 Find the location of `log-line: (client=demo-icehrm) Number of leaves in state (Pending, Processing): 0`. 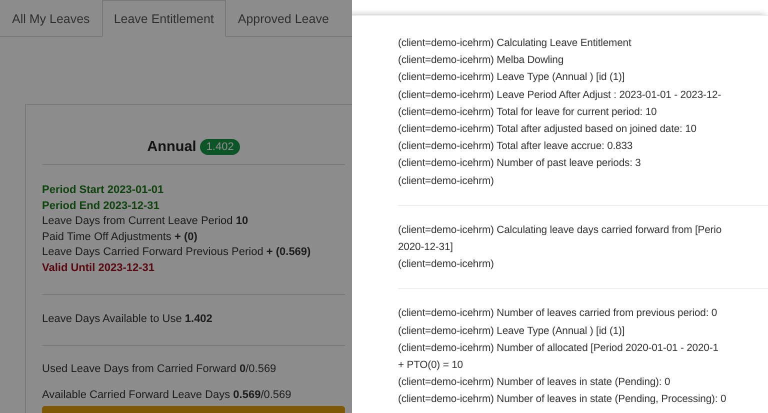

log-line: (client=demo-icehrm) Number of leaves in state (Pending, Processing): 0 is located at coordinates (563, 400).